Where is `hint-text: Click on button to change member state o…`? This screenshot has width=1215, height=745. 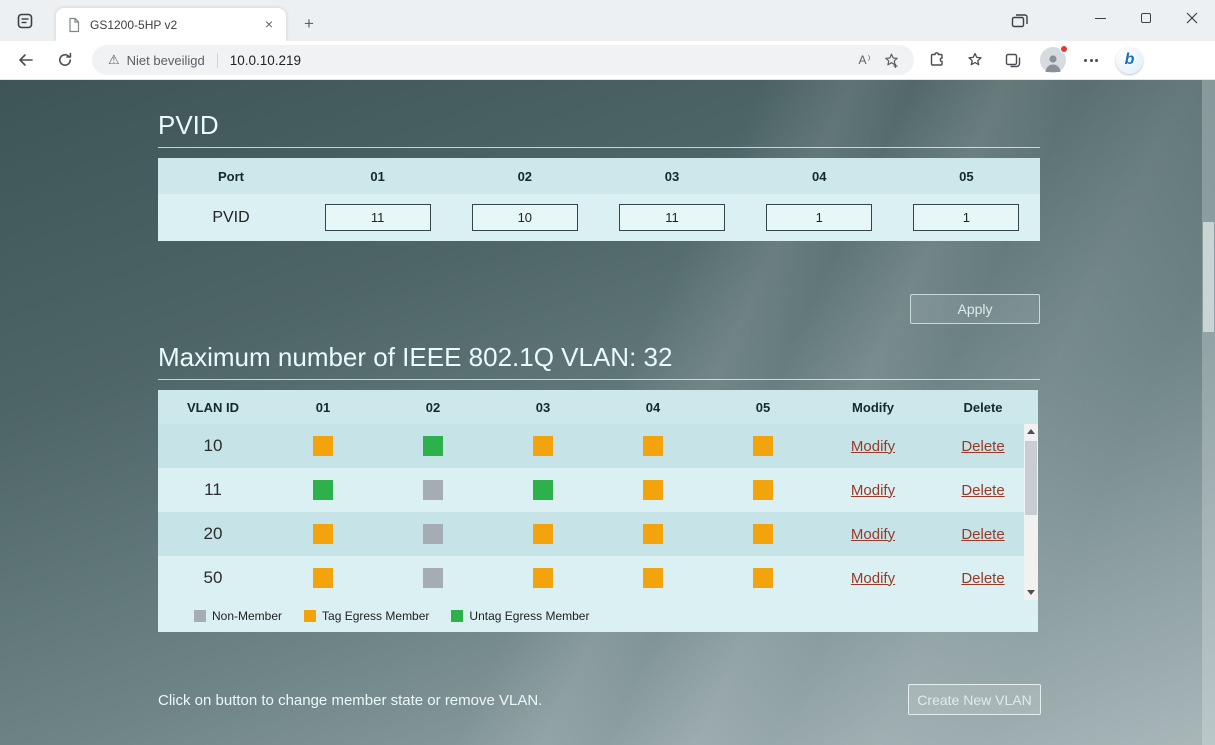
hint-text: Click on button to change member state o… is located at coordinates (350, 700).